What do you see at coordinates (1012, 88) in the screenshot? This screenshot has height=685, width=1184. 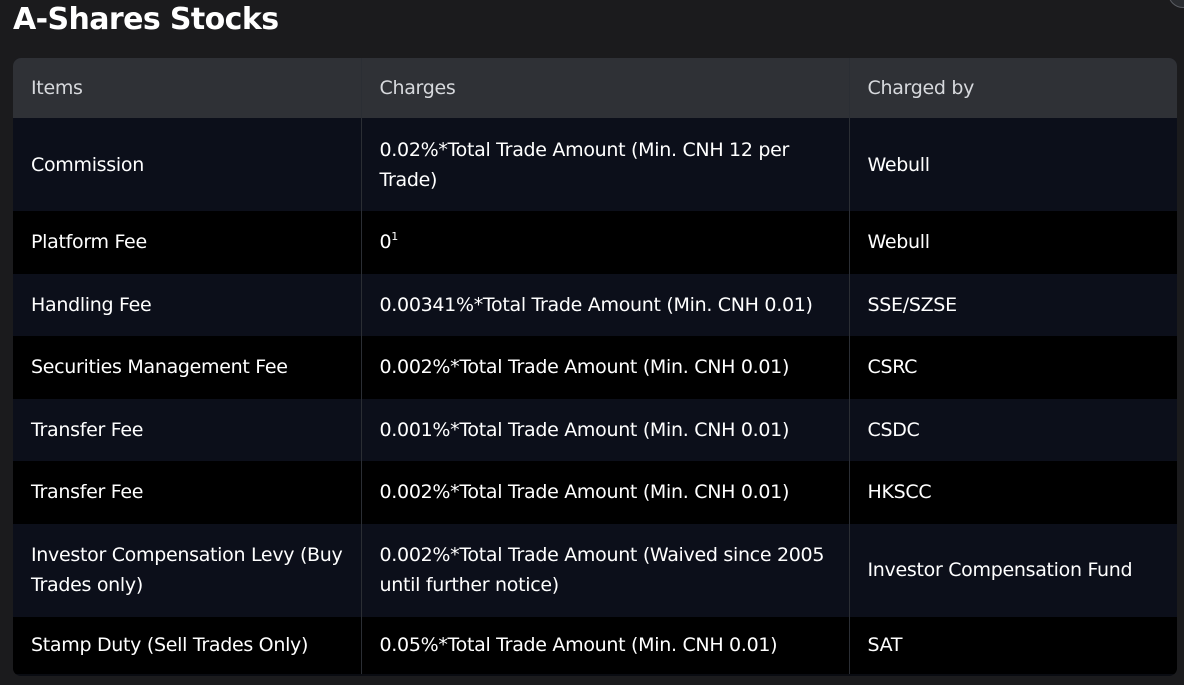 I see `column-header-charged-by: Charged by` at bounding box center [1012, 88].